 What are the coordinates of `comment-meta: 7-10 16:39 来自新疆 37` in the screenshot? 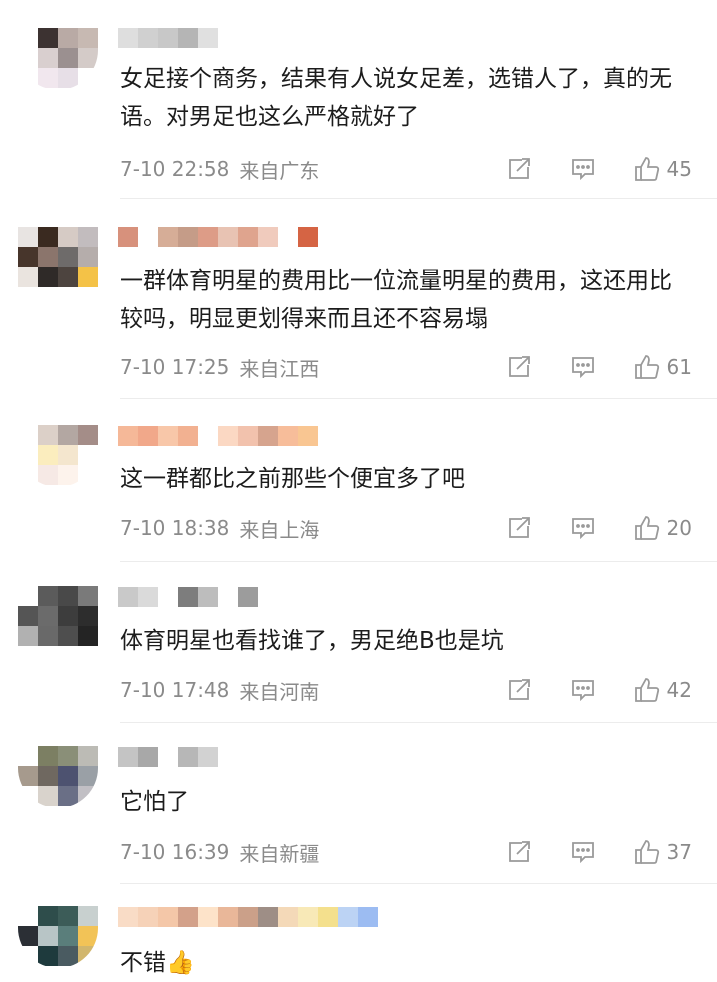 It's located at (418, 852).